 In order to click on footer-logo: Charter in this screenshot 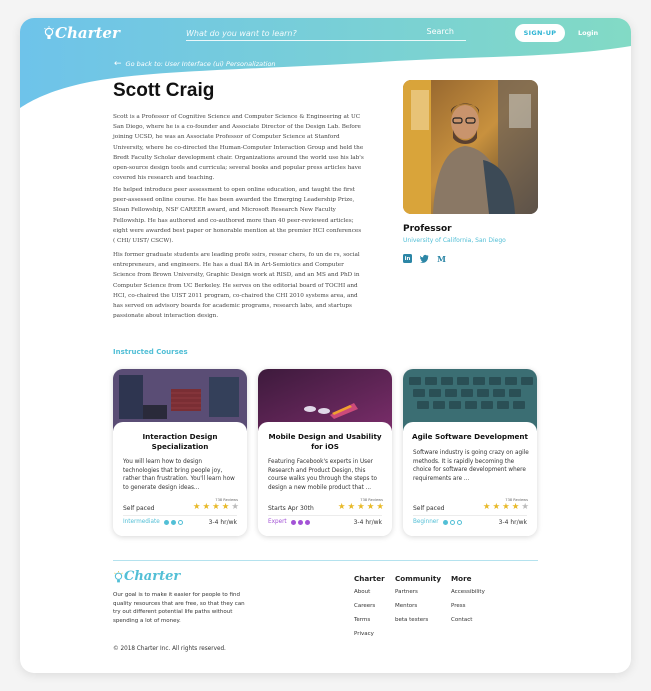, I will do `click(147, 577)`.